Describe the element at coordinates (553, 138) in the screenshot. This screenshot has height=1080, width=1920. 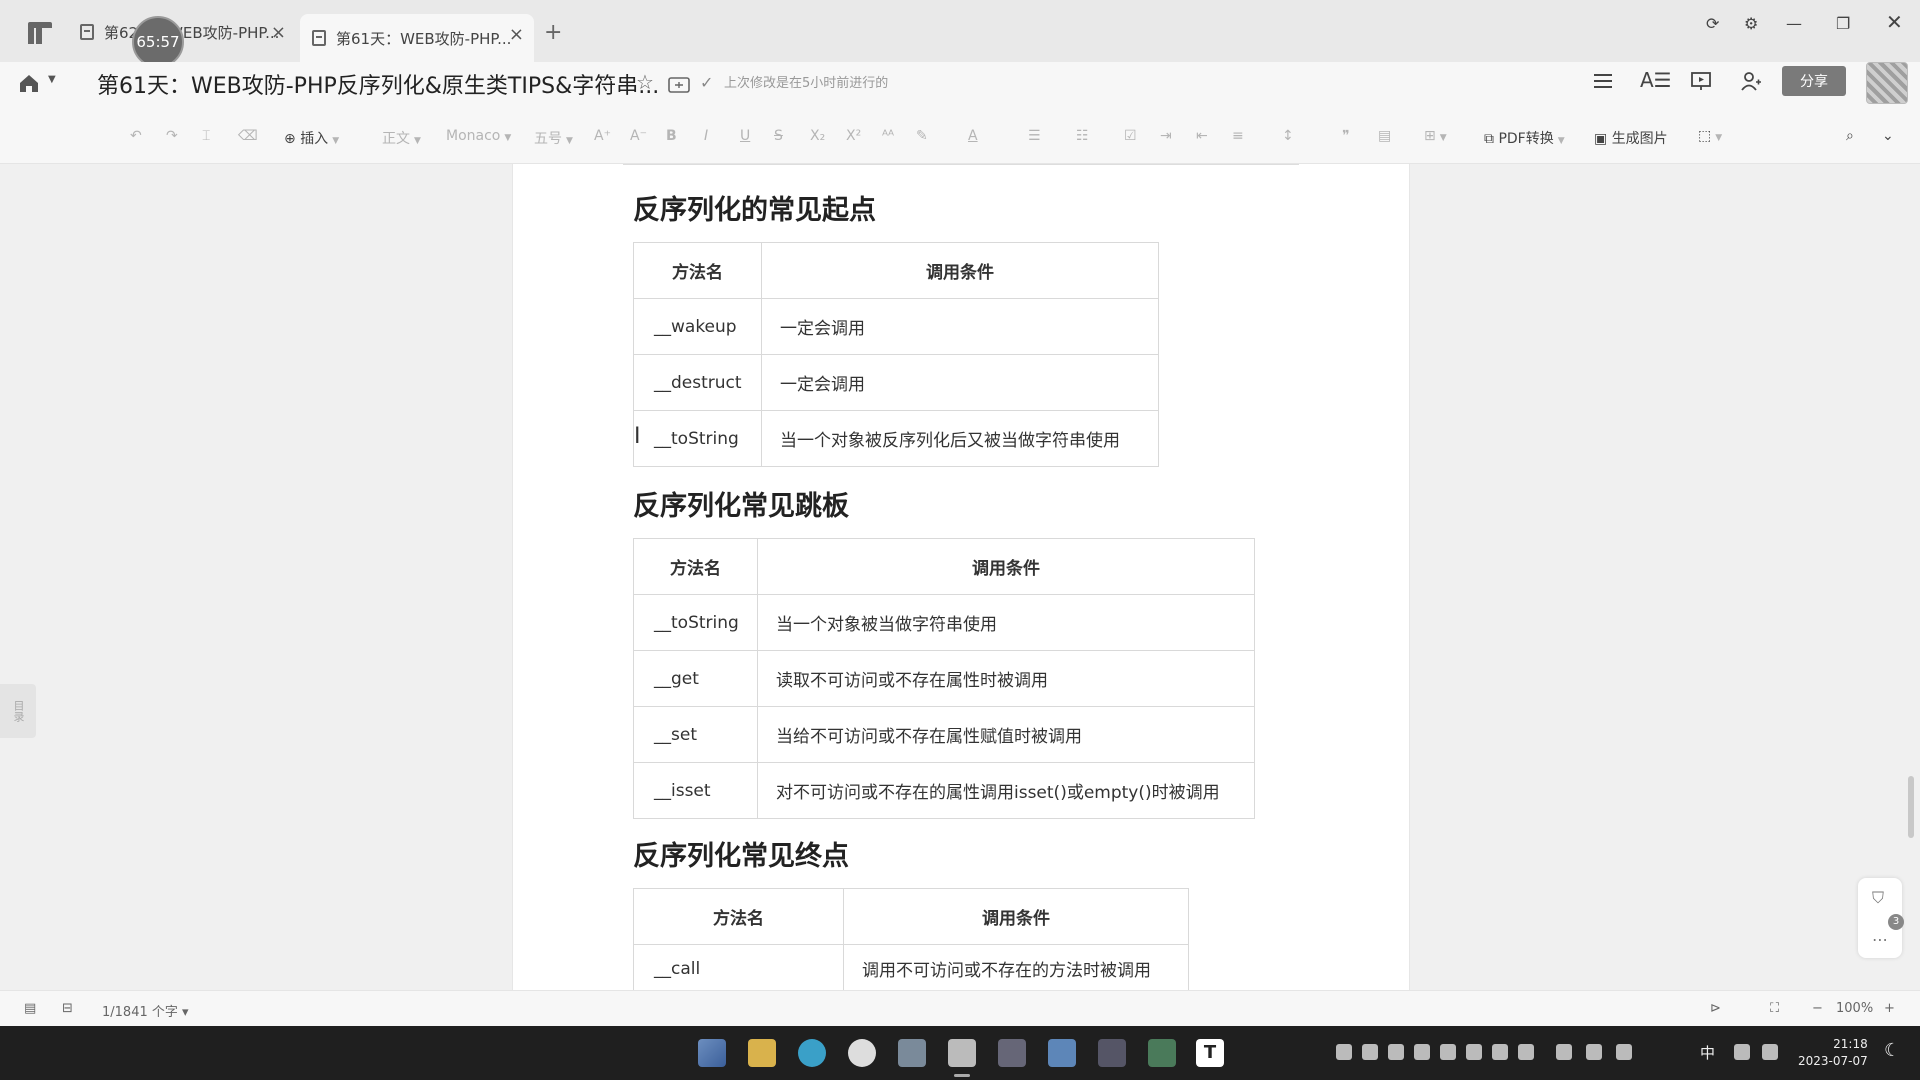
I see `font-size-select: 五号 ▼` at that location.